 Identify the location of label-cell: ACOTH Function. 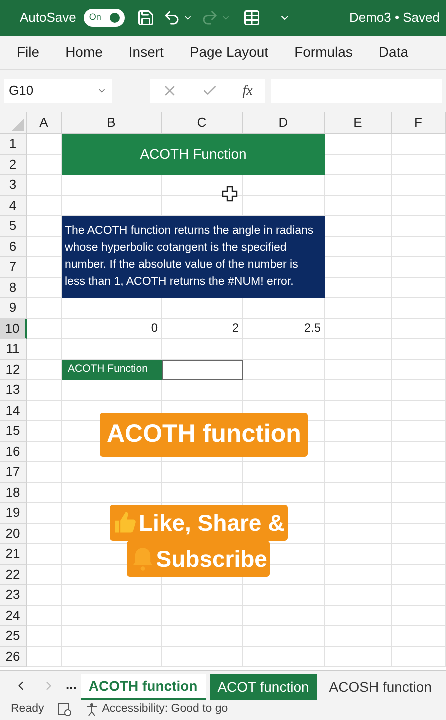
(112, 370).